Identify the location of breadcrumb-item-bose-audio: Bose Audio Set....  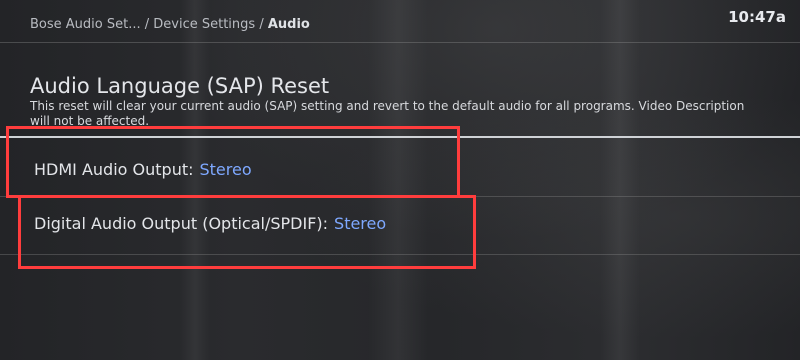
(85, 24).